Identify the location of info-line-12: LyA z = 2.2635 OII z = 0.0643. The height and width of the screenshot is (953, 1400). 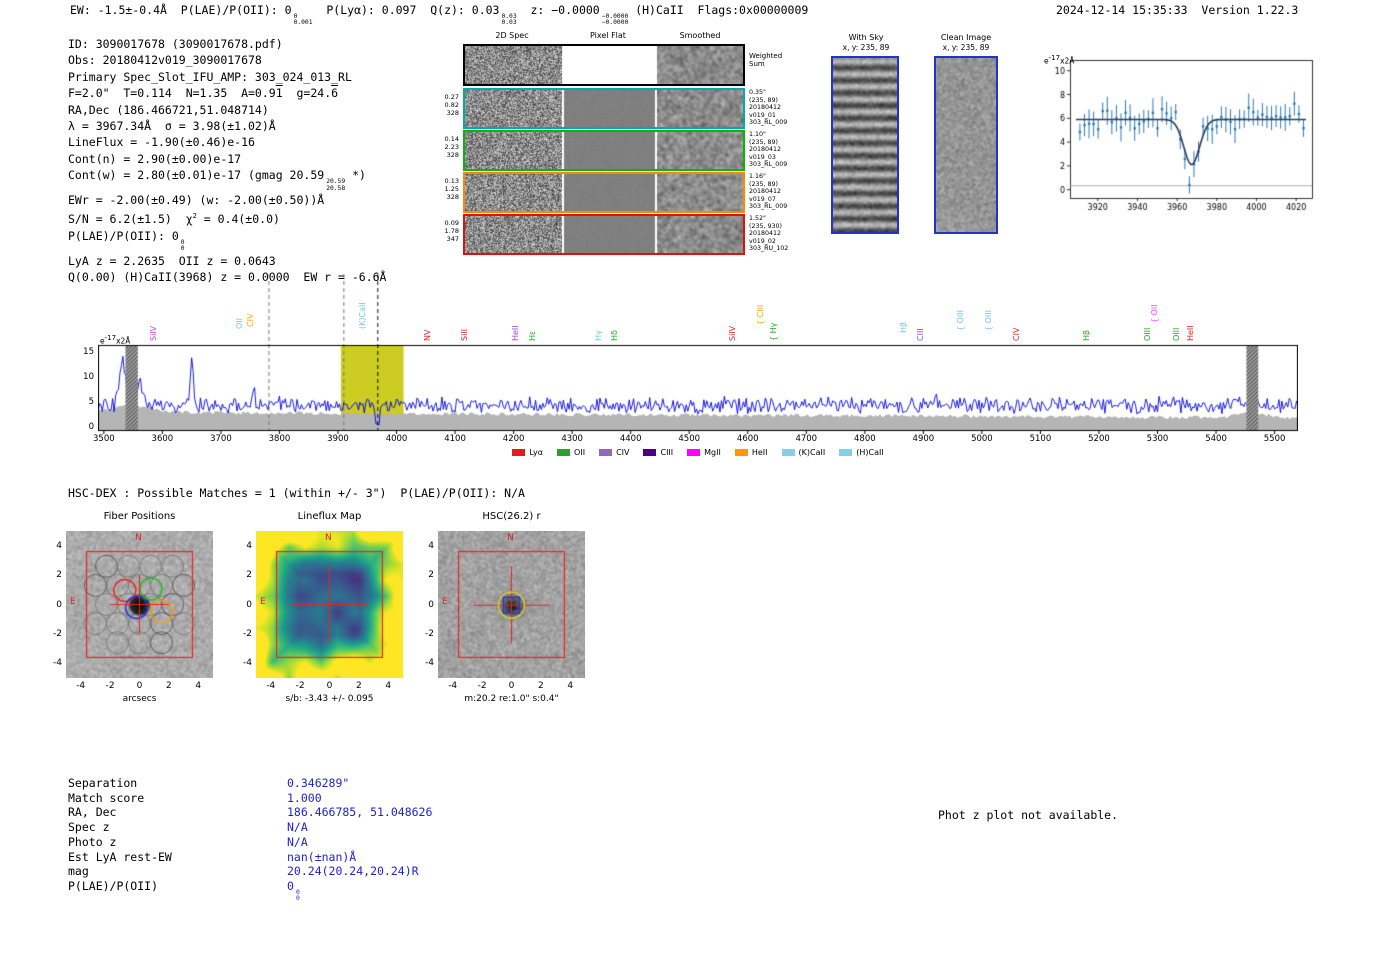
(172, 260).